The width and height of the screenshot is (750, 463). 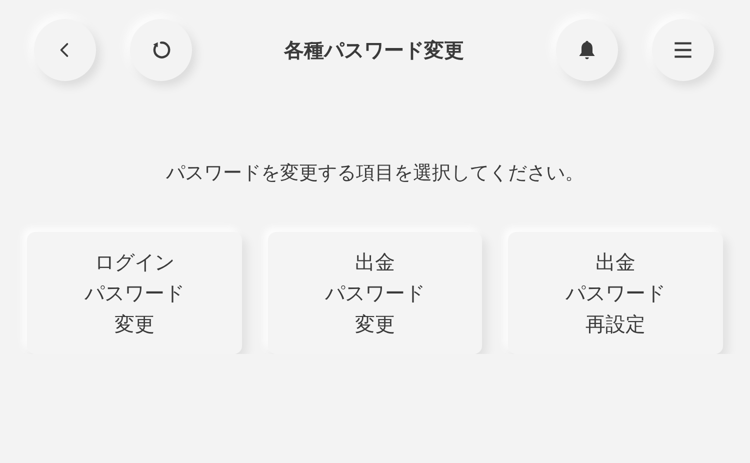 I want to click on option-card: ログイン パスワード 変更, so click(x=134, y=293).